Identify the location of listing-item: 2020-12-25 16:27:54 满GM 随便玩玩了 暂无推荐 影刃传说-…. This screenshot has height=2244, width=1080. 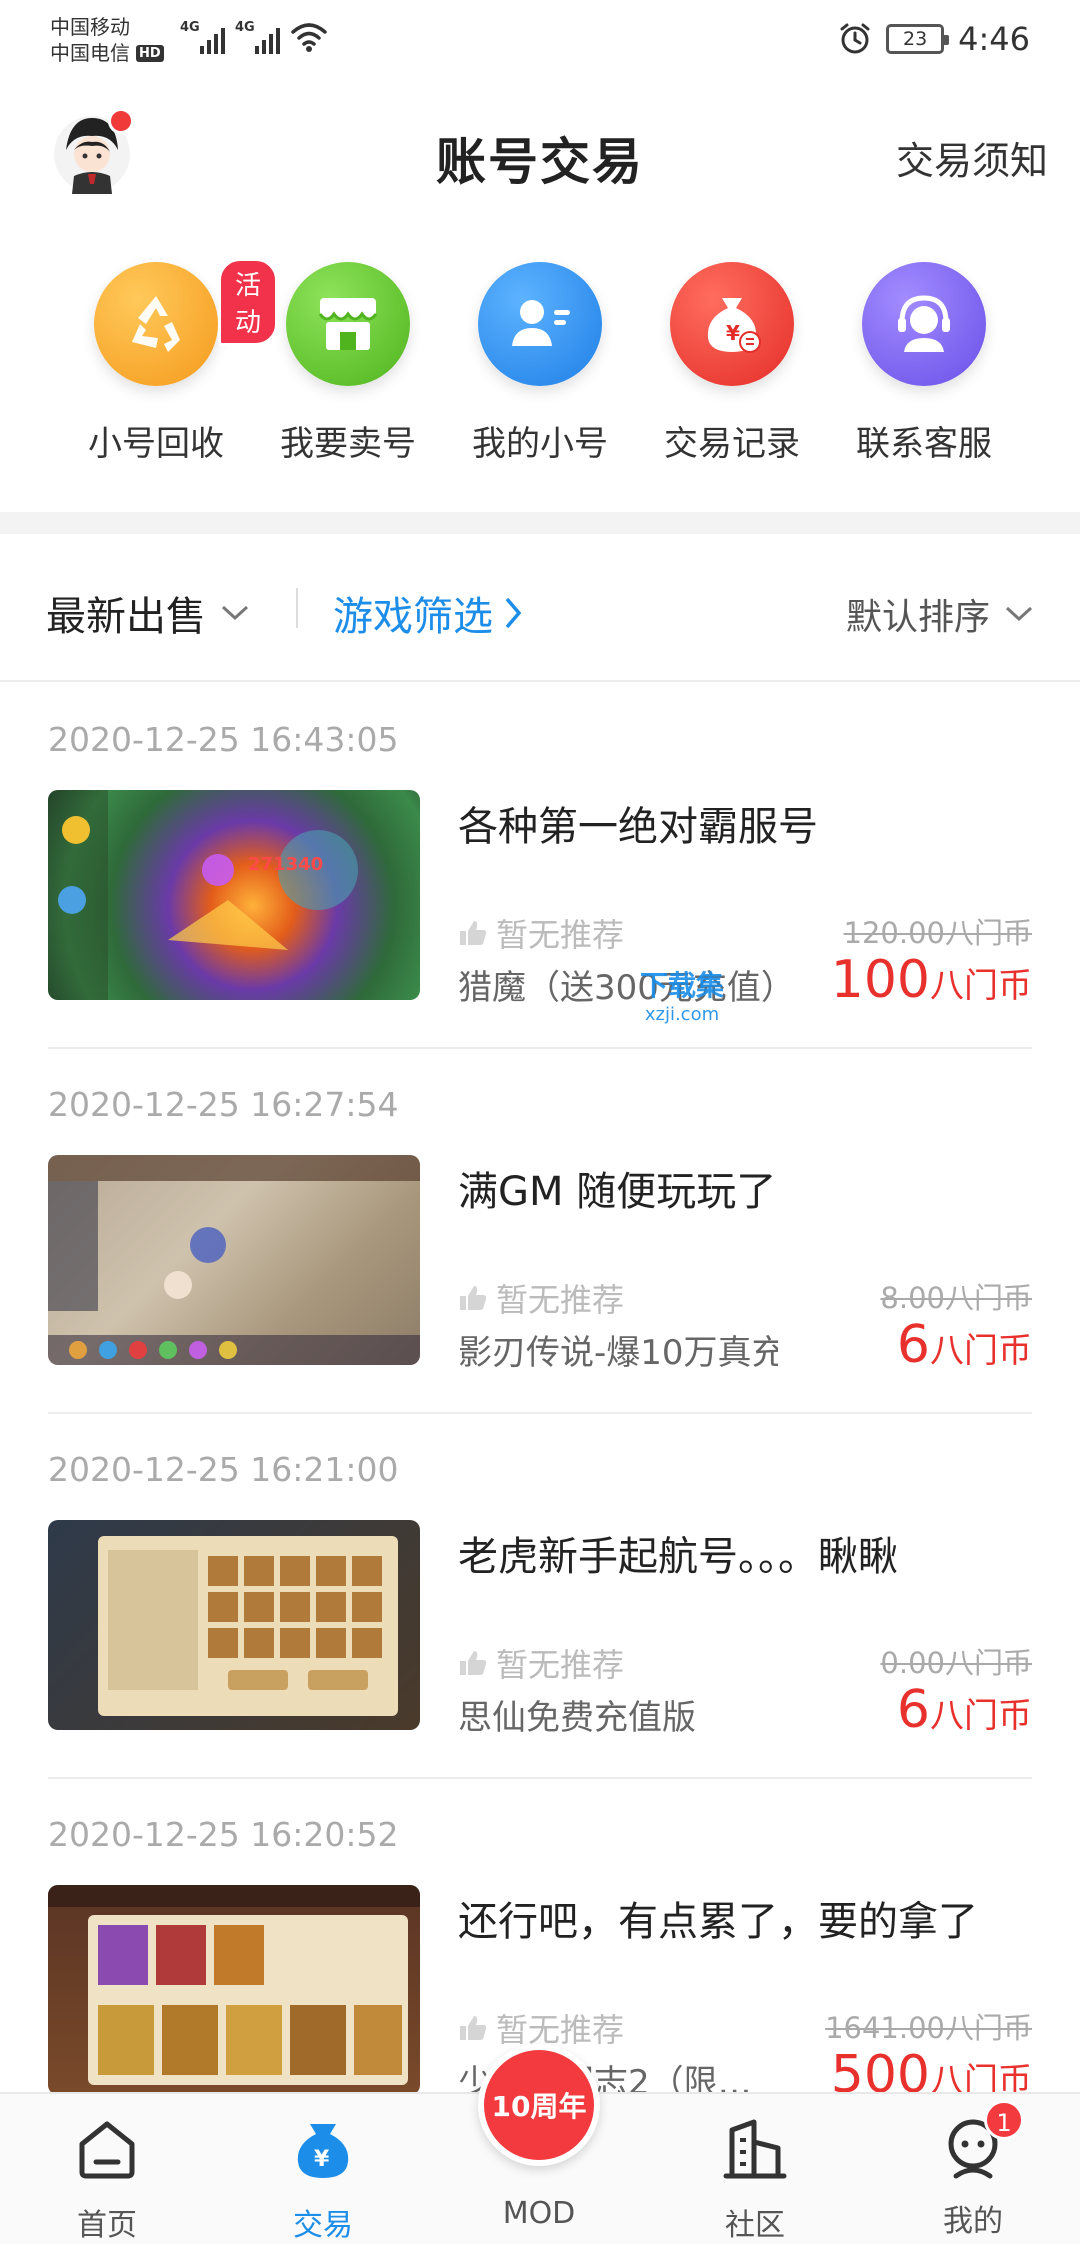
(540, 1231).